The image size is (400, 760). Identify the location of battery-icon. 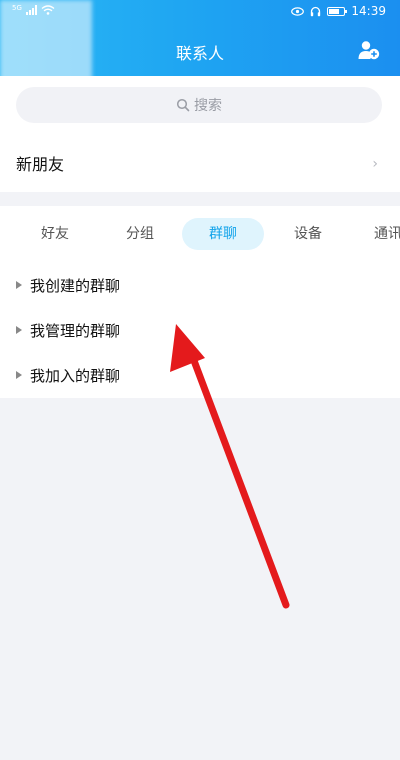
(337, 11).